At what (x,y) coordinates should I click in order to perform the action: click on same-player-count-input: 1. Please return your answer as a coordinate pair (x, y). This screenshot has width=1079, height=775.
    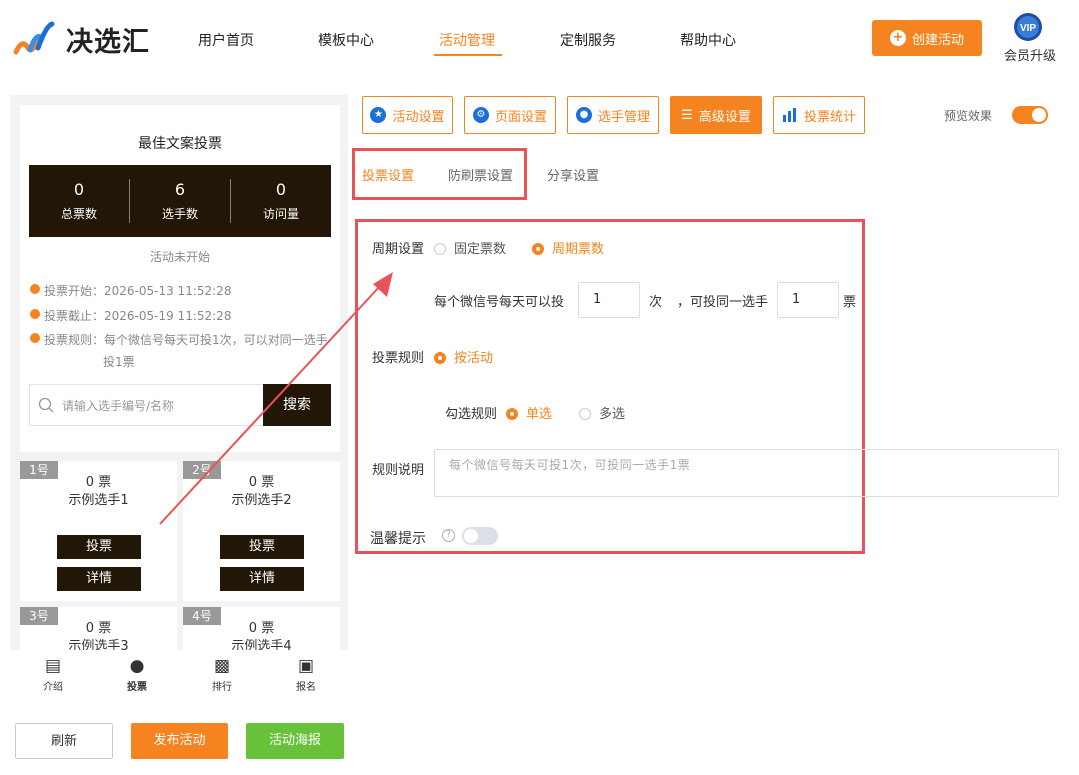
    Looking at the image, I should click on (808, 300).